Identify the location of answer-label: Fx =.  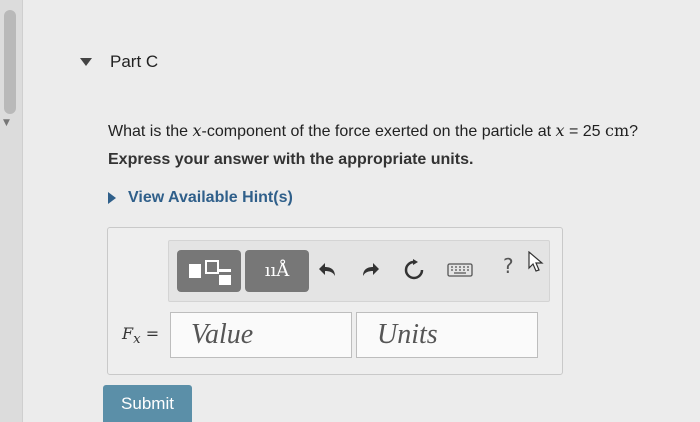
(140, 335).